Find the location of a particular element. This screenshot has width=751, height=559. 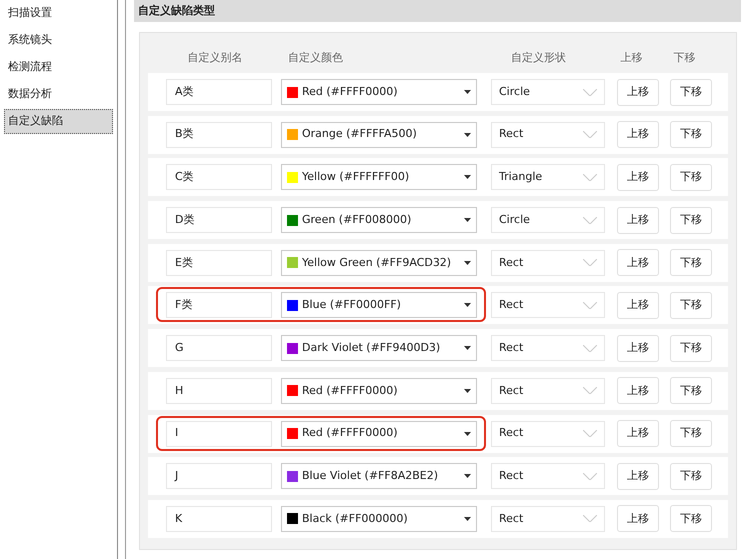

column-header: 自定义形状 is located at coordinates (538, 58).